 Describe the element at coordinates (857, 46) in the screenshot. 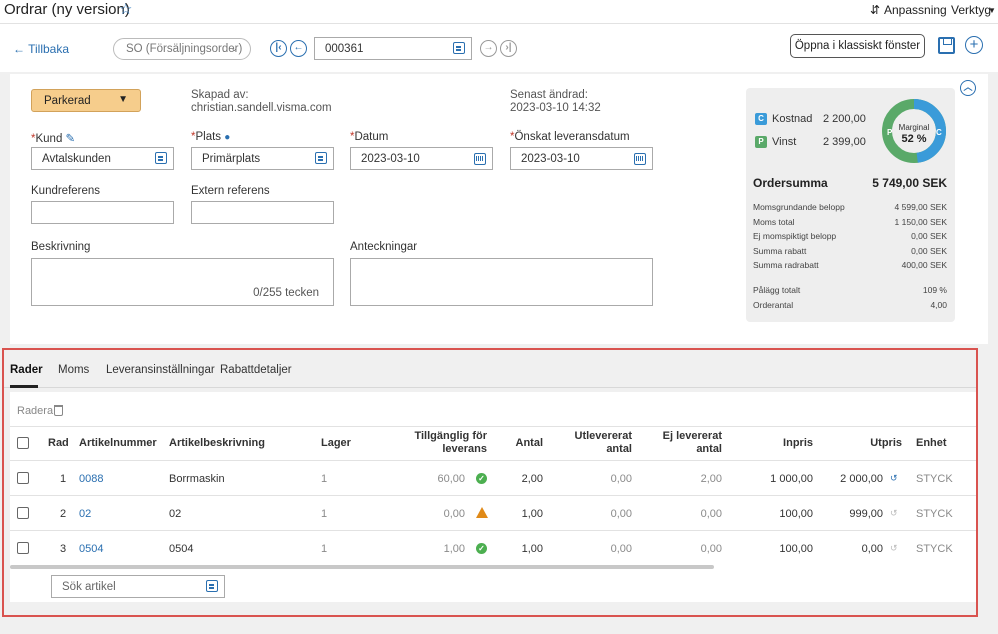

I see `open-classic-window-button: Öppna i klassiskt fönster` at that location.